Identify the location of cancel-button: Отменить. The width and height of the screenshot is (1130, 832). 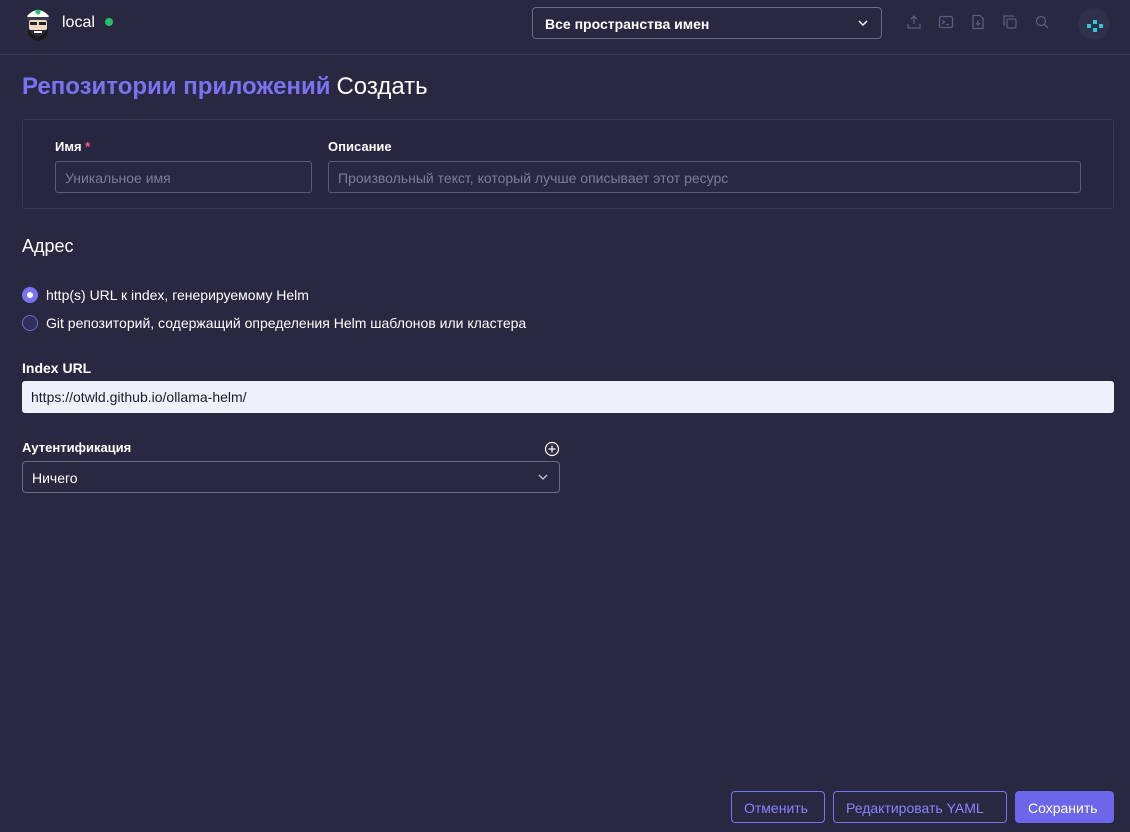
(778, 807).